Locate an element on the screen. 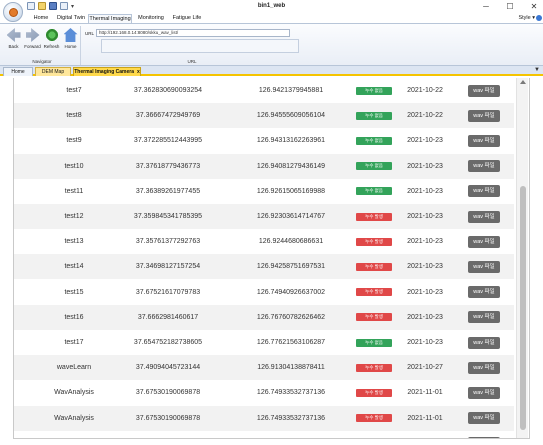 This screenshot has width=543, height=445. doc-tab-thermal-imaging-camera: Thermal Imaging Camera x is located at coordinates (107, 71).